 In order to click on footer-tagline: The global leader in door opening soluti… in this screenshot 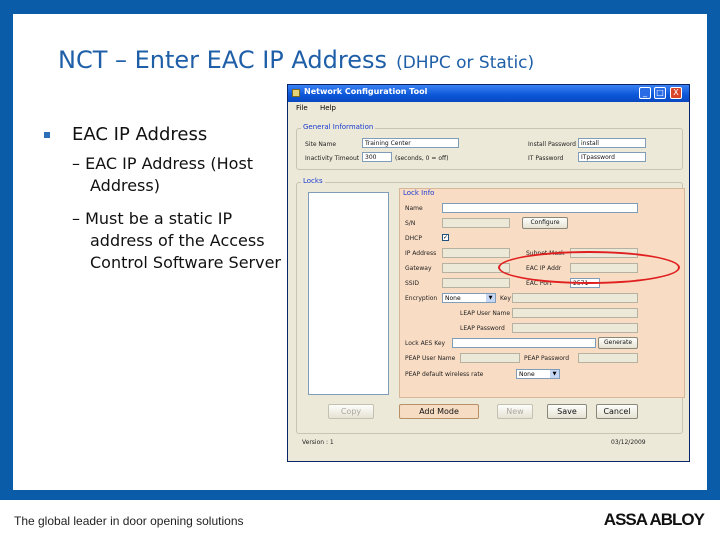, I will do `click(129, 521)`.